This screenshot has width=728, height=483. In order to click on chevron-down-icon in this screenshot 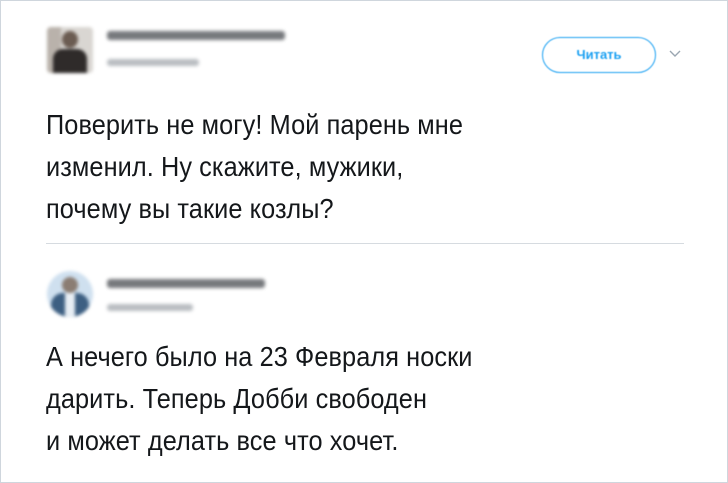, I will do `click(675, 54)`.